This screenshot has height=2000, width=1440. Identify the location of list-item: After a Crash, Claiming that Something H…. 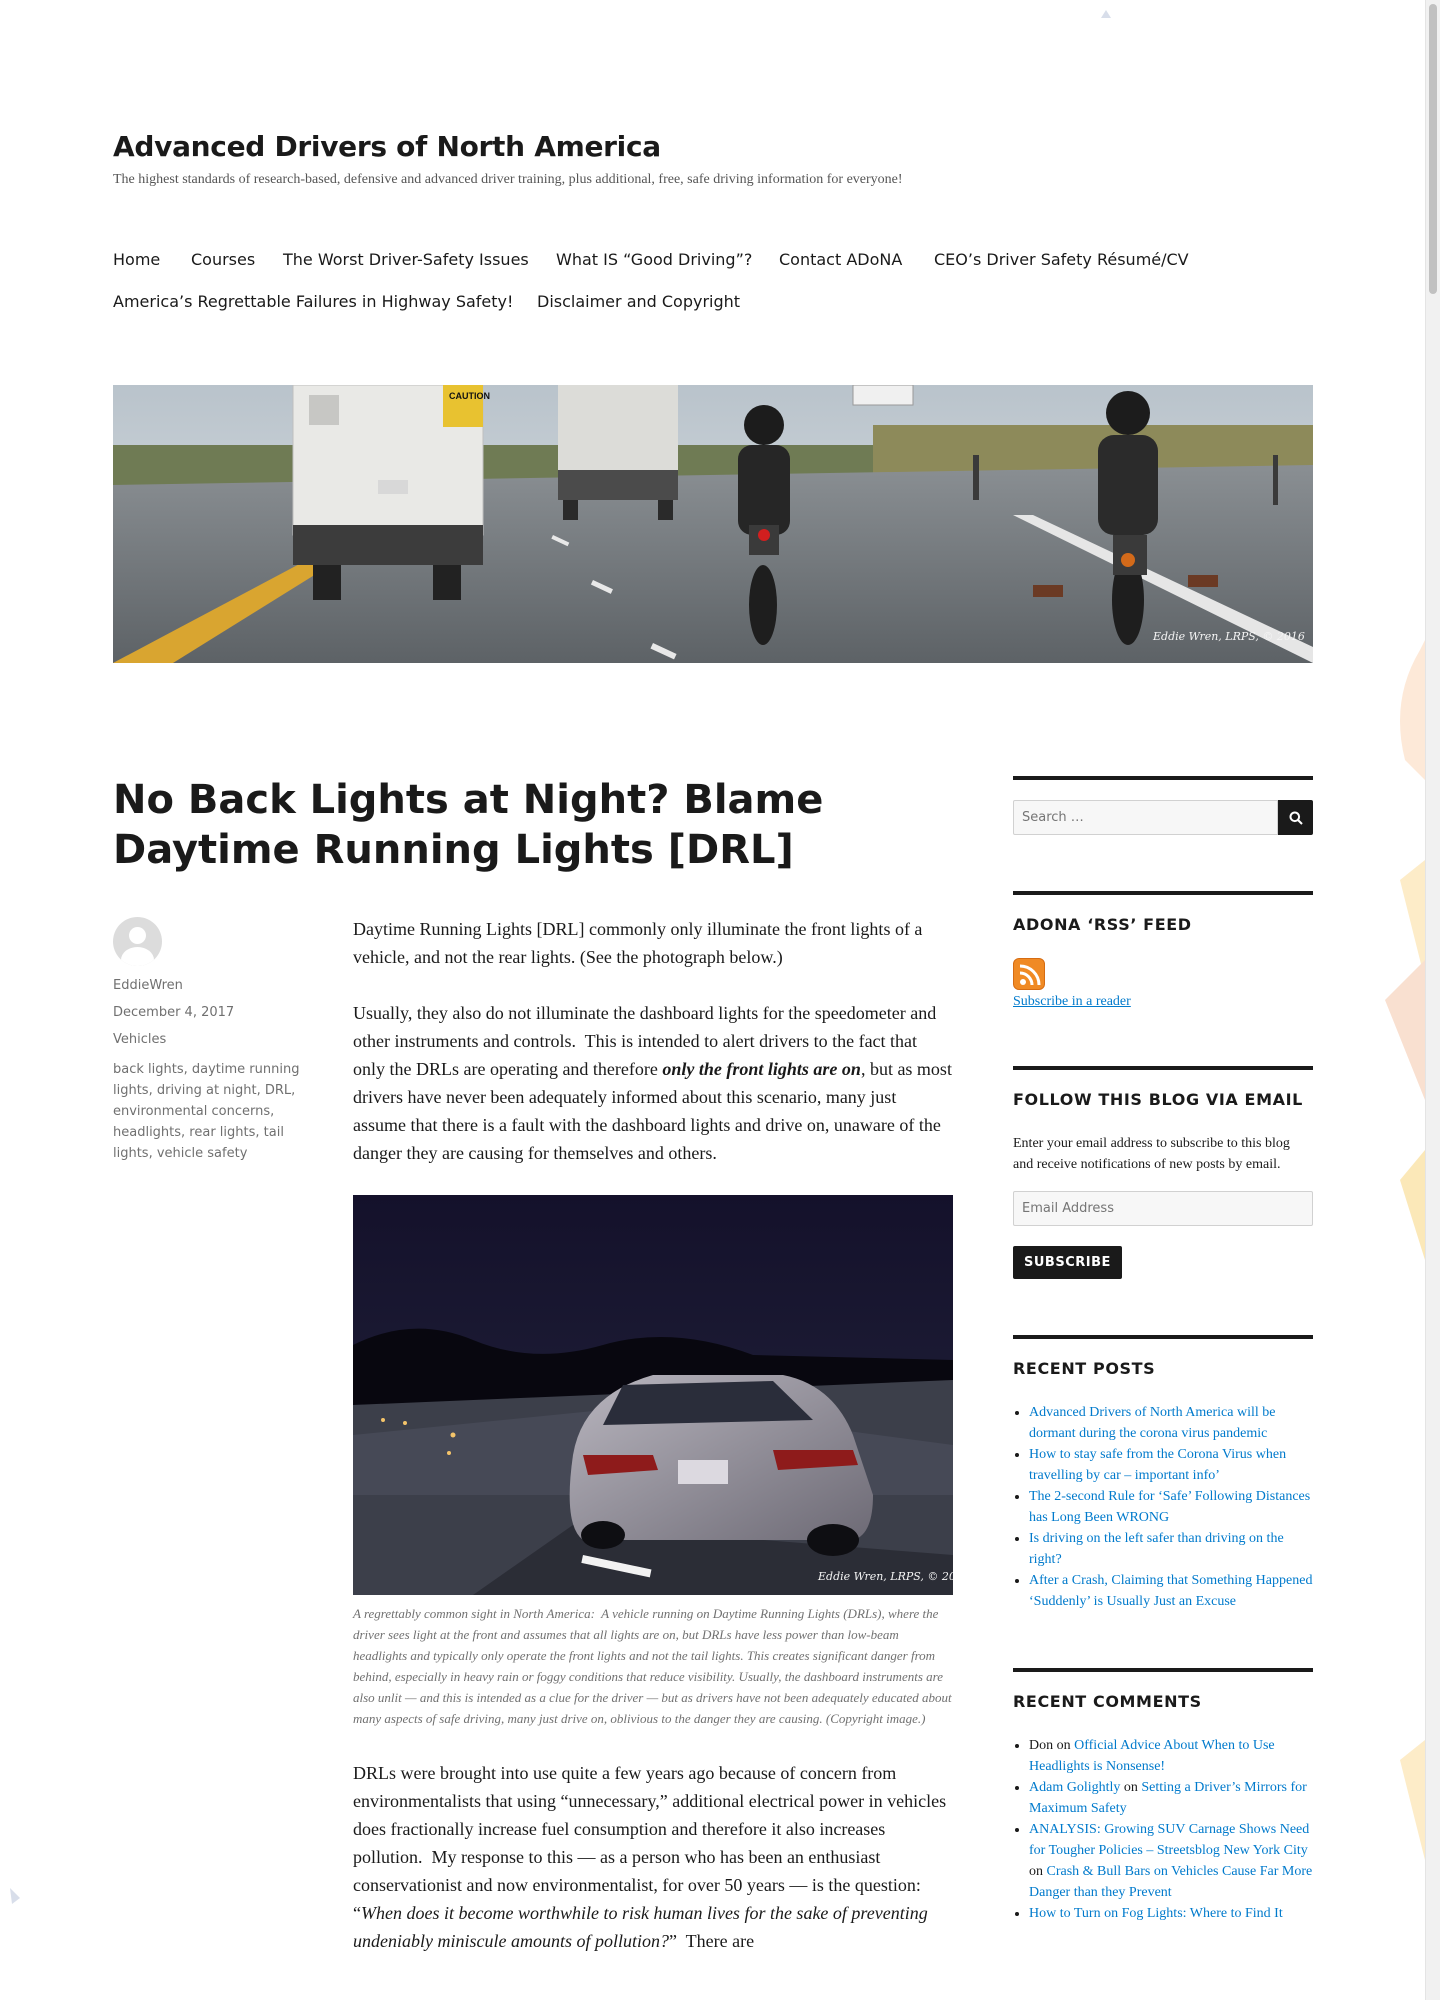
(1171, 1591).